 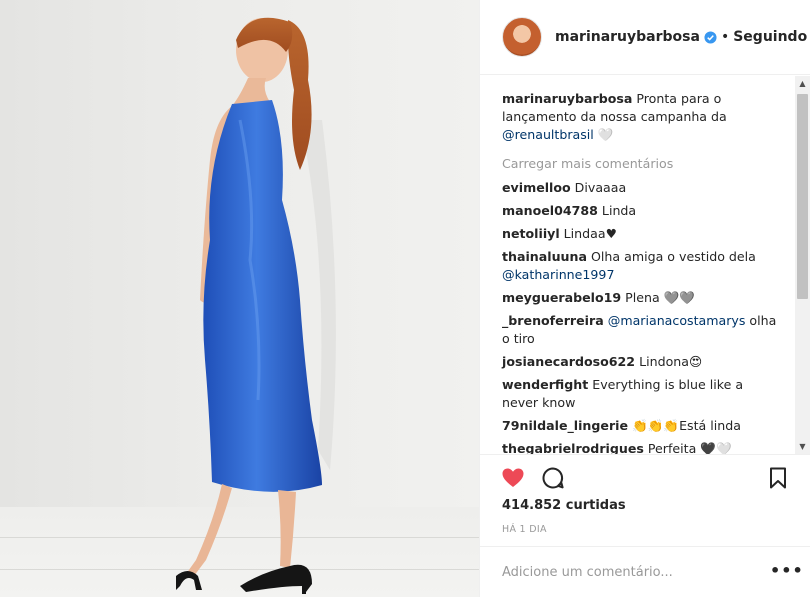 I want to click on comments-scrollbar: ▲ ▼, so click(x=802, y=265).